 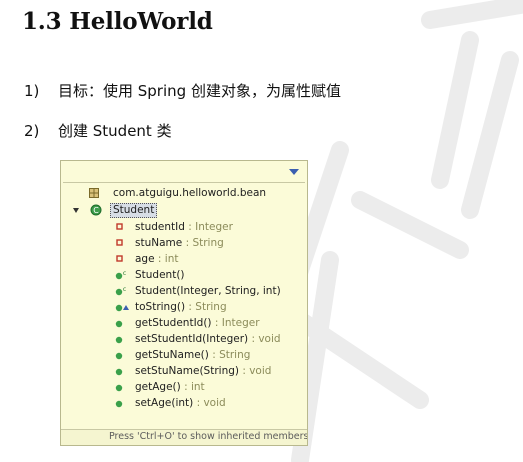 What do you see at coordinates (94, 193) in the screenshot?
I see `package-icon` at bounding box center [94, 193].